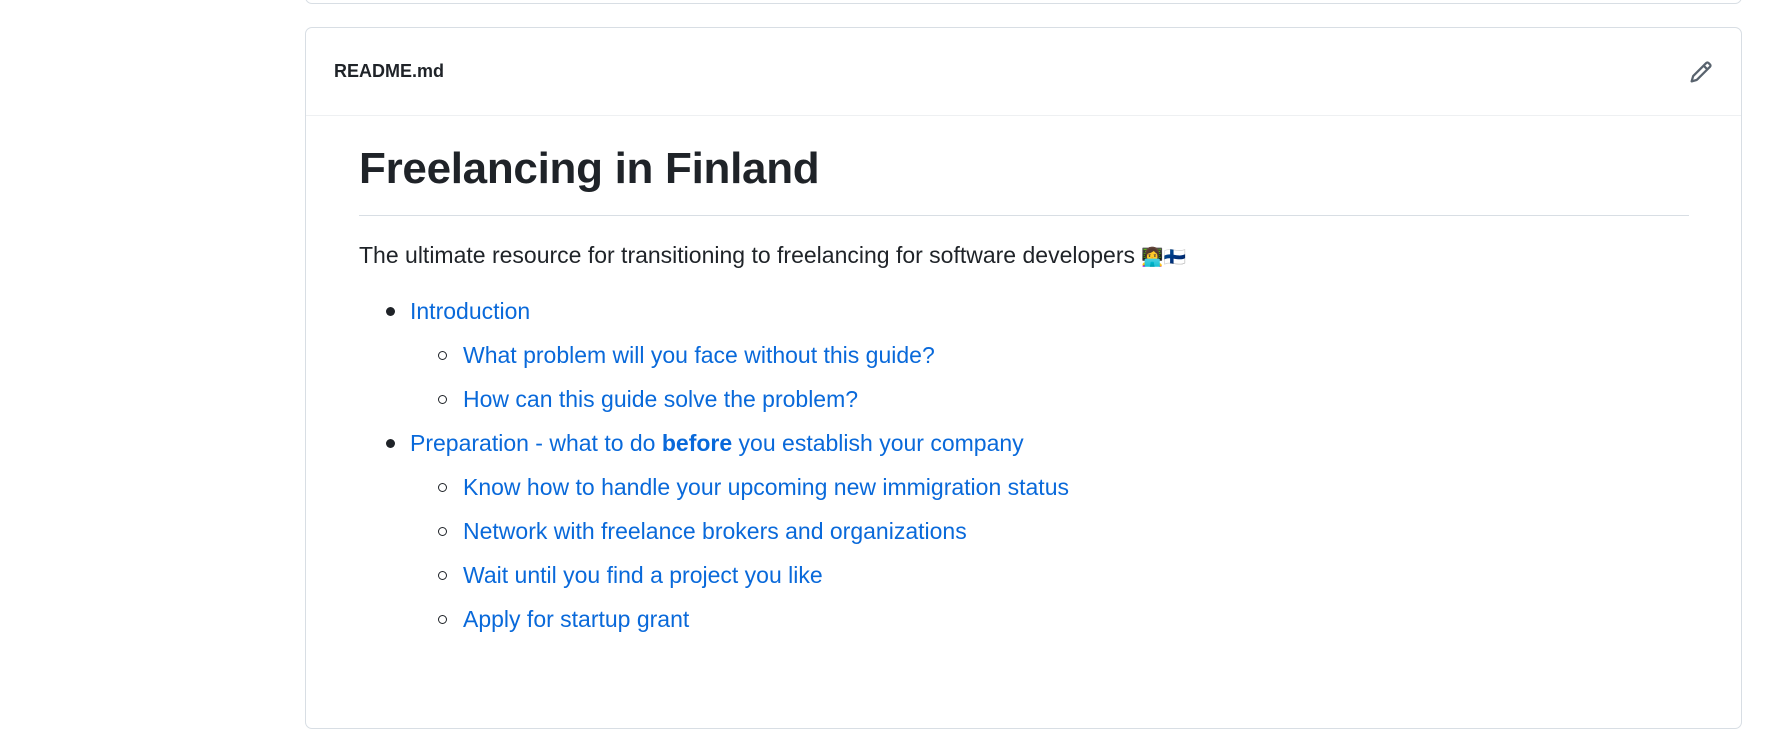 This screenshot has height=729, width=1780. I want to click on readme-filename: README.md, so click(389, 71).